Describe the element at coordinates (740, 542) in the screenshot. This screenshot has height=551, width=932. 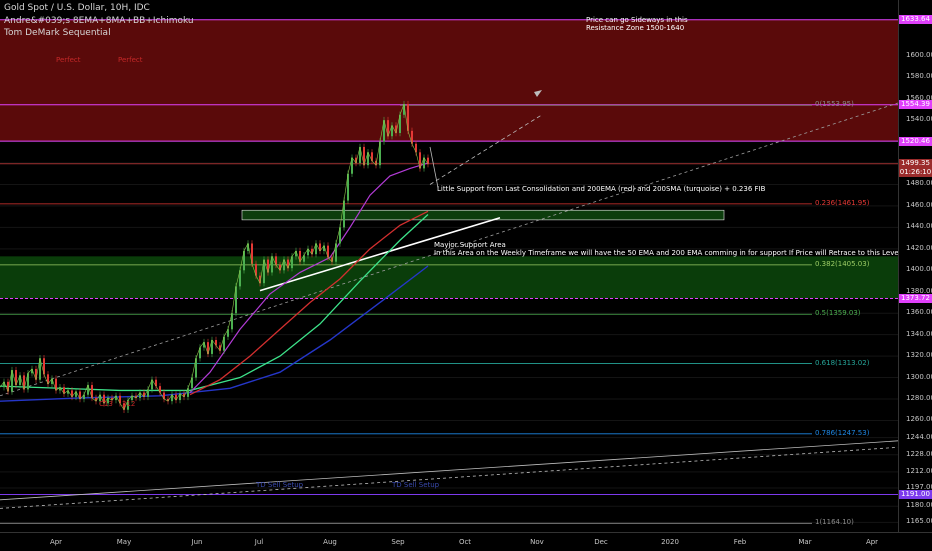
I see `time-tick-10: Feb` at that location.